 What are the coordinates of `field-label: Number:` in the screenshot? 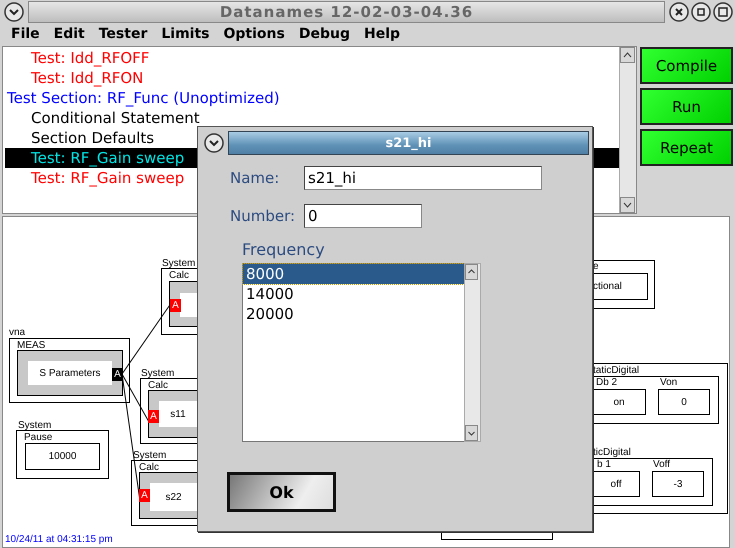 It's located at (263, 216).